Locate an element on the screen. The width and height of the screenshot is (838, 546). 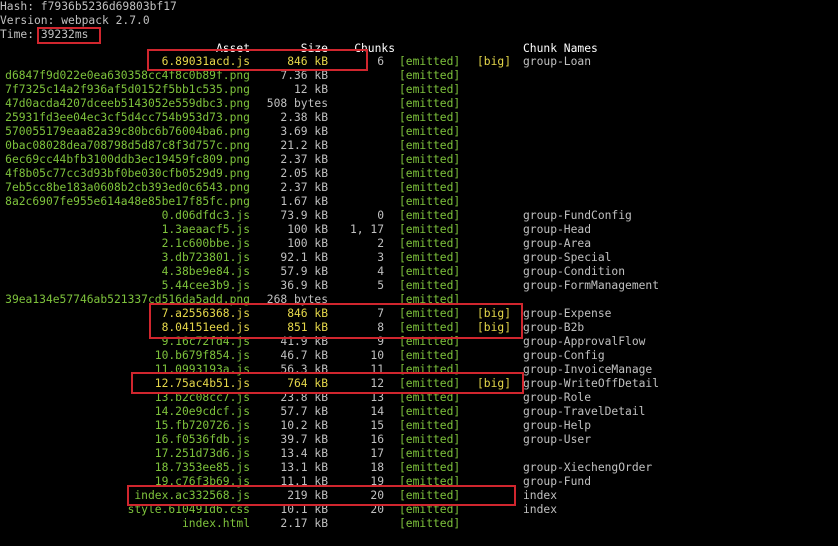
asset-size: 2.38 kB is located at coordinates (304, 117).